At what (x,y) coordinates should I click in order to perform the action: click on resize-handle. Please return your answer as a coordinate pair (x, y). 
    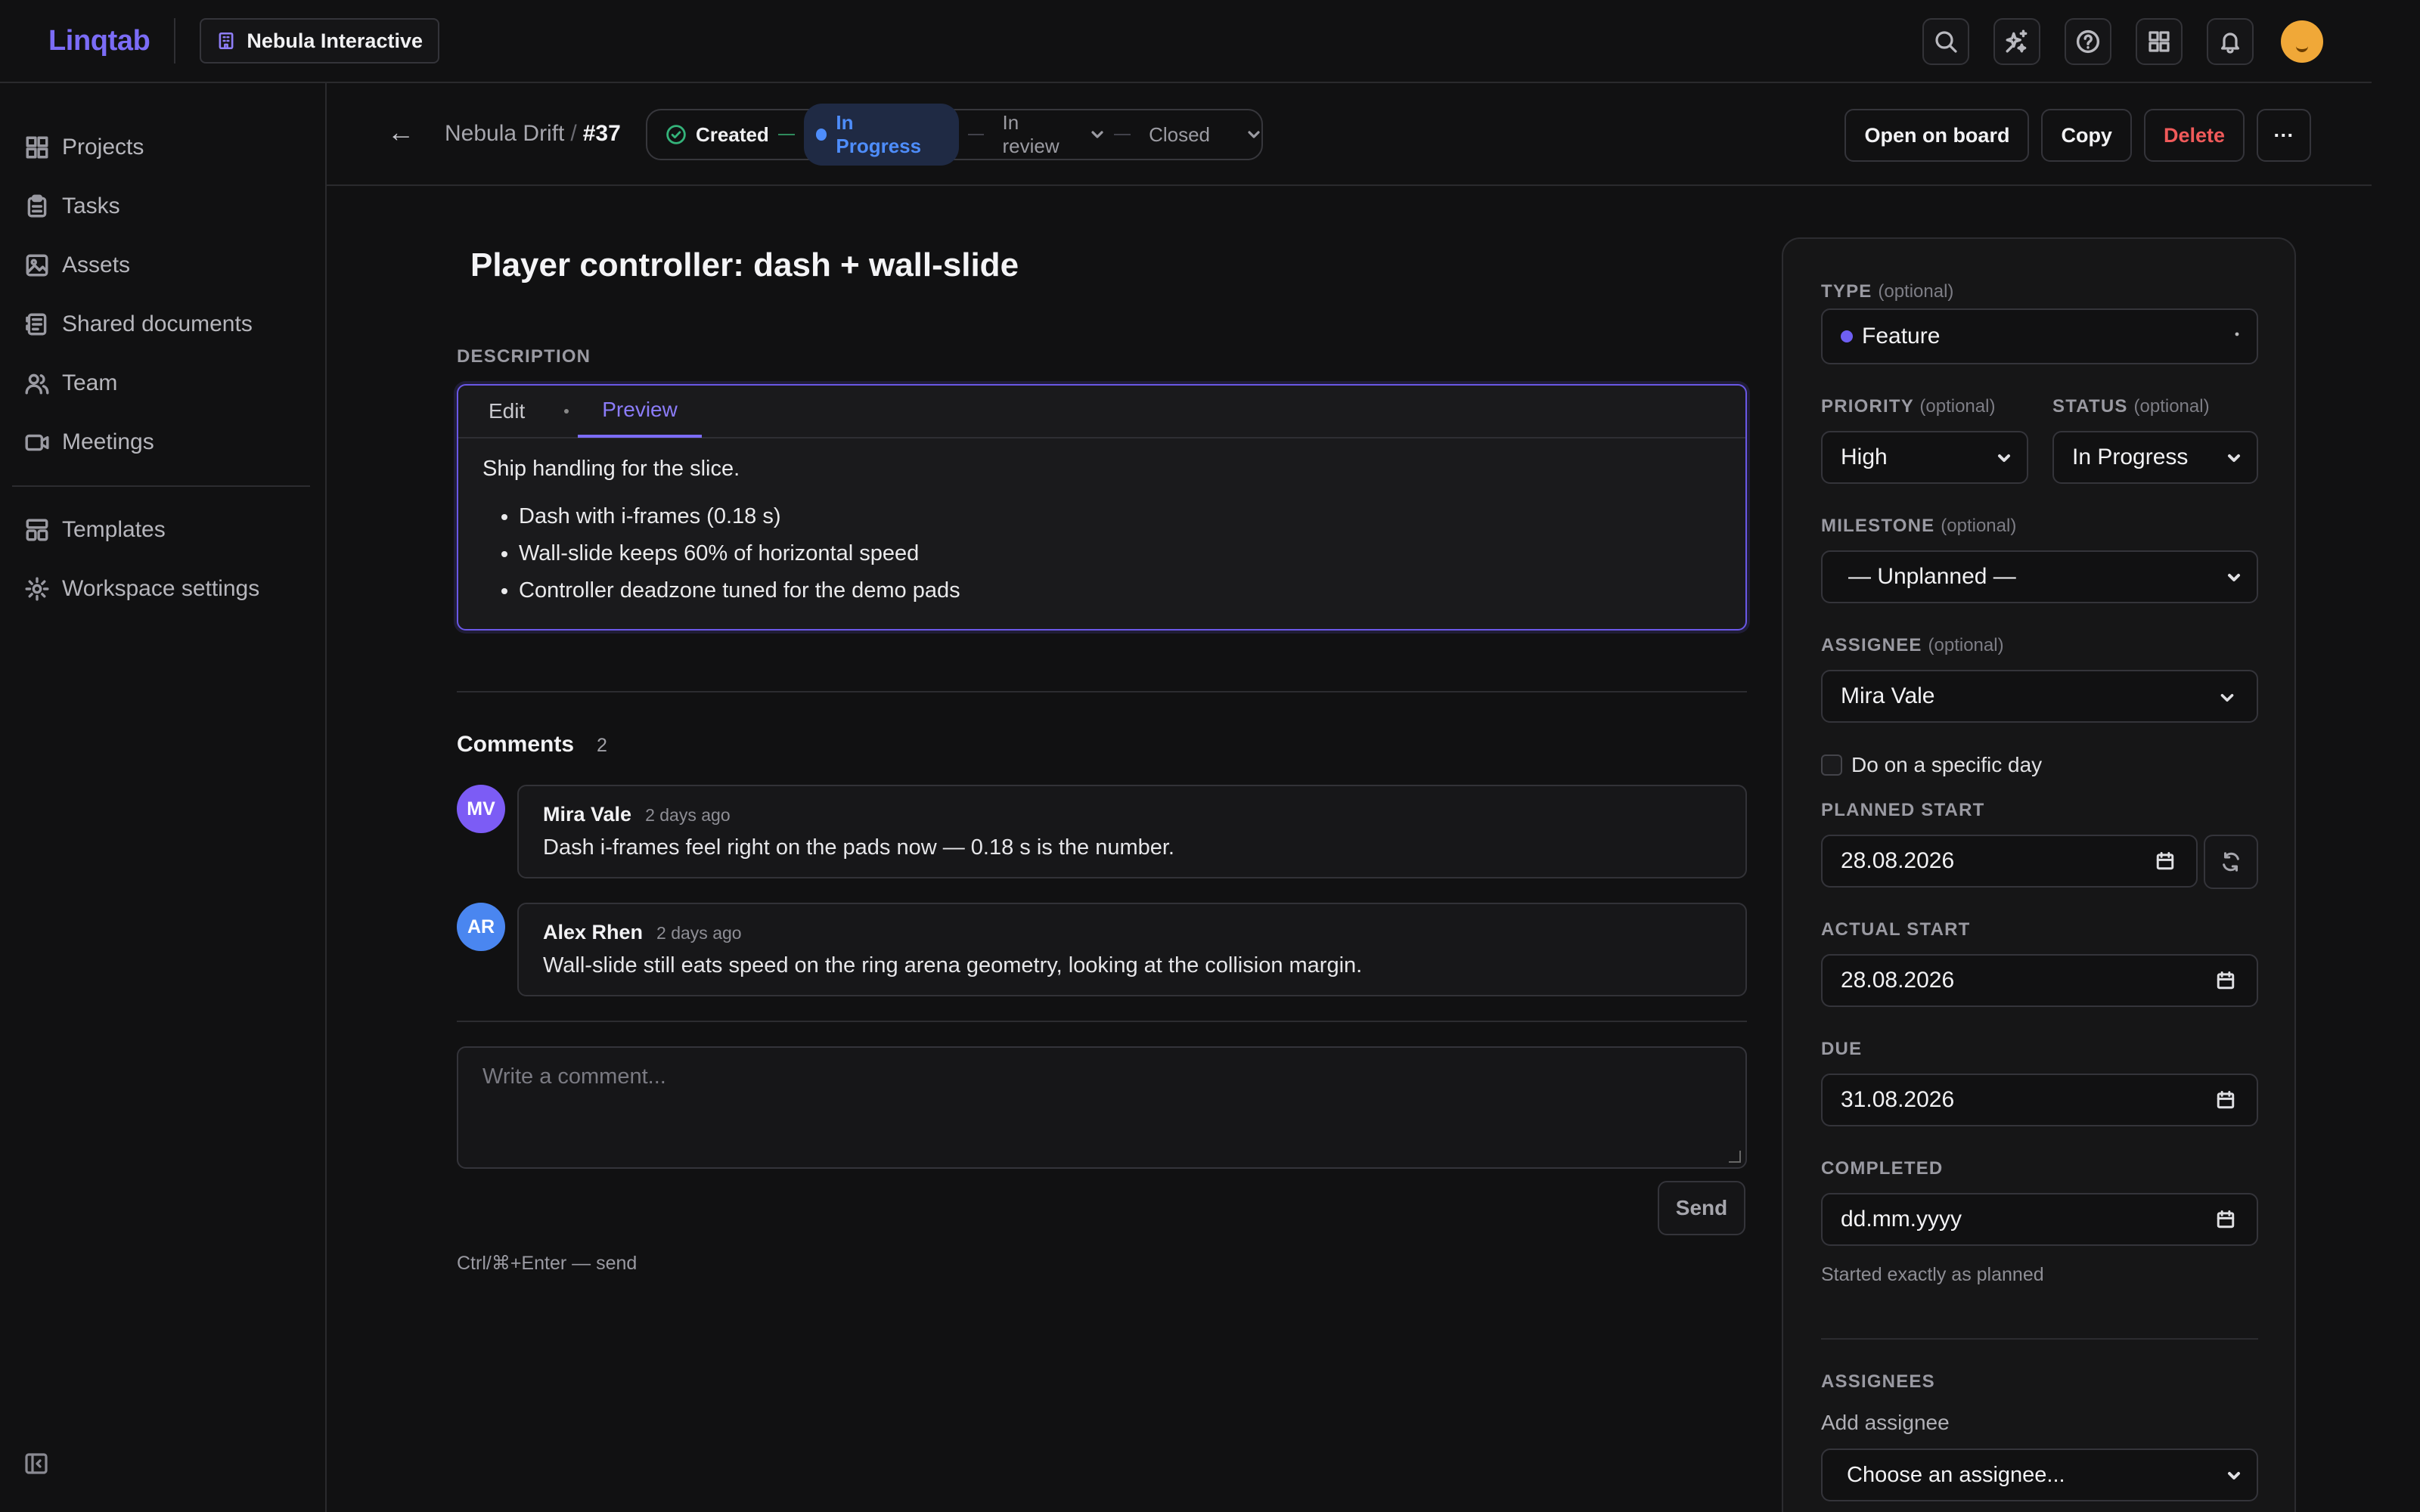
    Looking at the image, I should click on (1735, 1157).